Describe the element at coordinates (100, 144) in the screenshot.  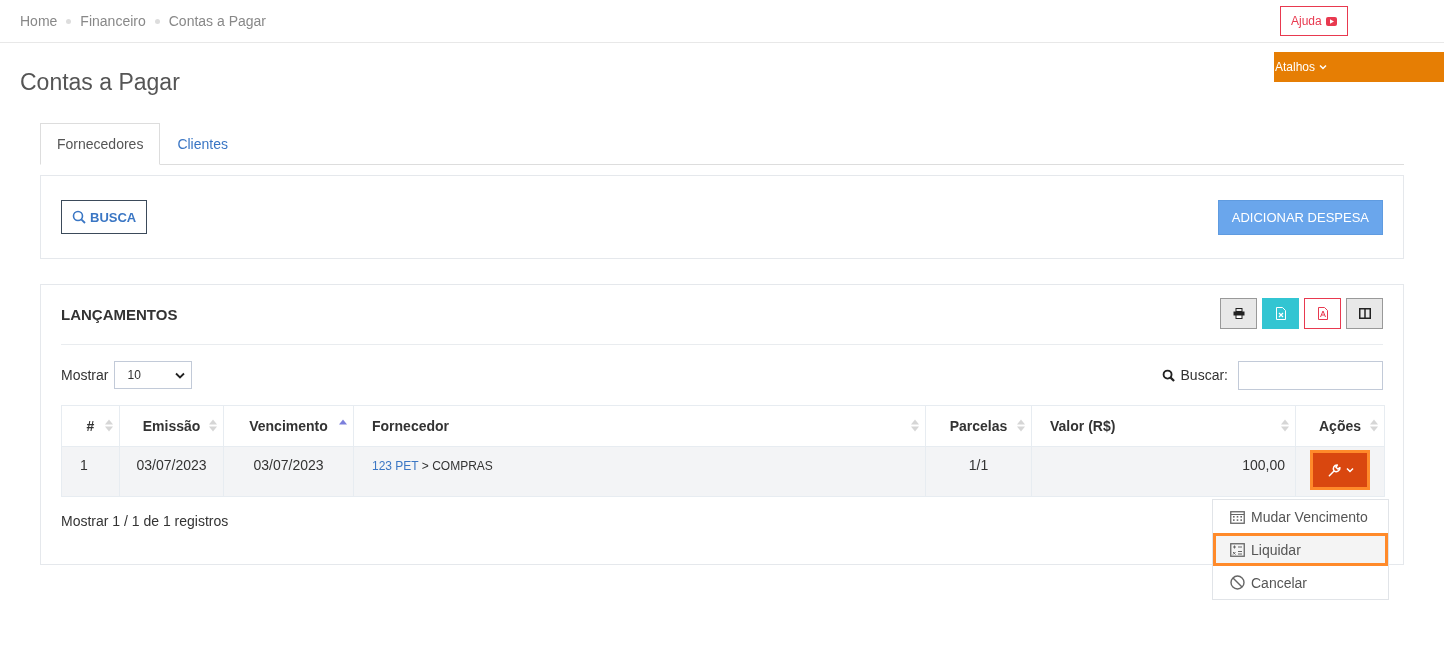
I see `tab: Fornecedores` at that location.